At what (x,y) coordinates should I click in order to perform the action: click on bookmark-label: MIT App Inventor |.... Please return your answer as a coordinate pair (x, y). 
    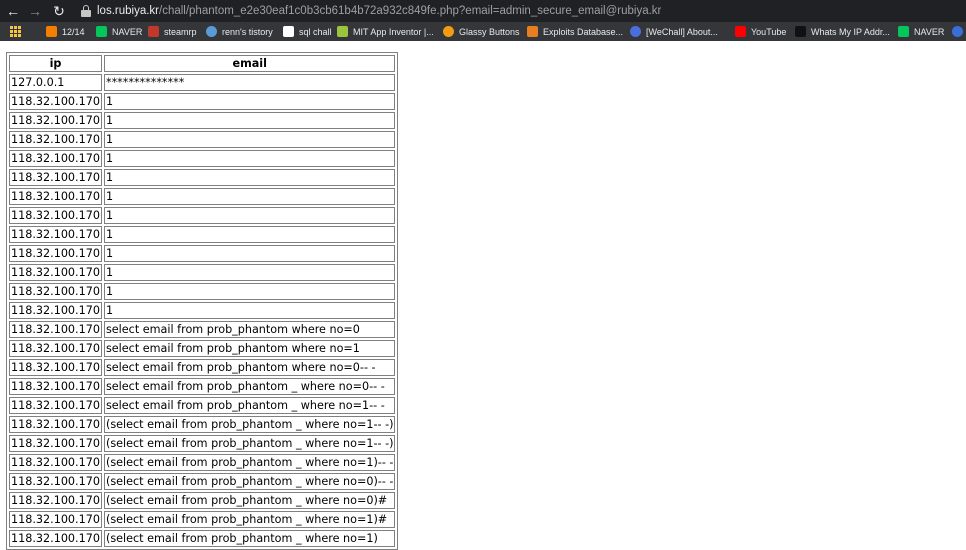
    Looking at the image, I should click on (393, 31).